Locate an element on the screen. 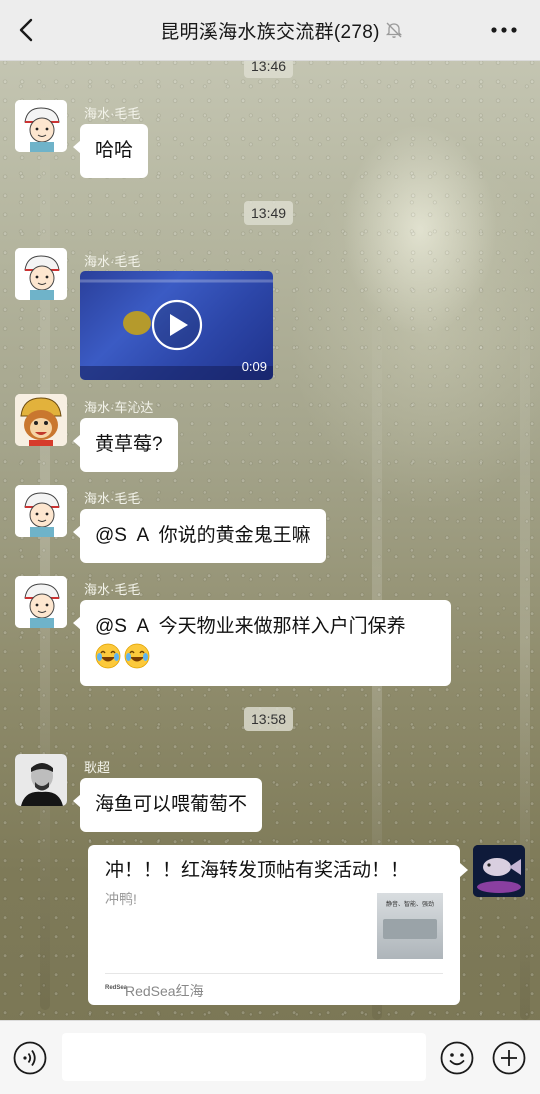  timestamp: 13:49 is located at coordinates (269, 213).